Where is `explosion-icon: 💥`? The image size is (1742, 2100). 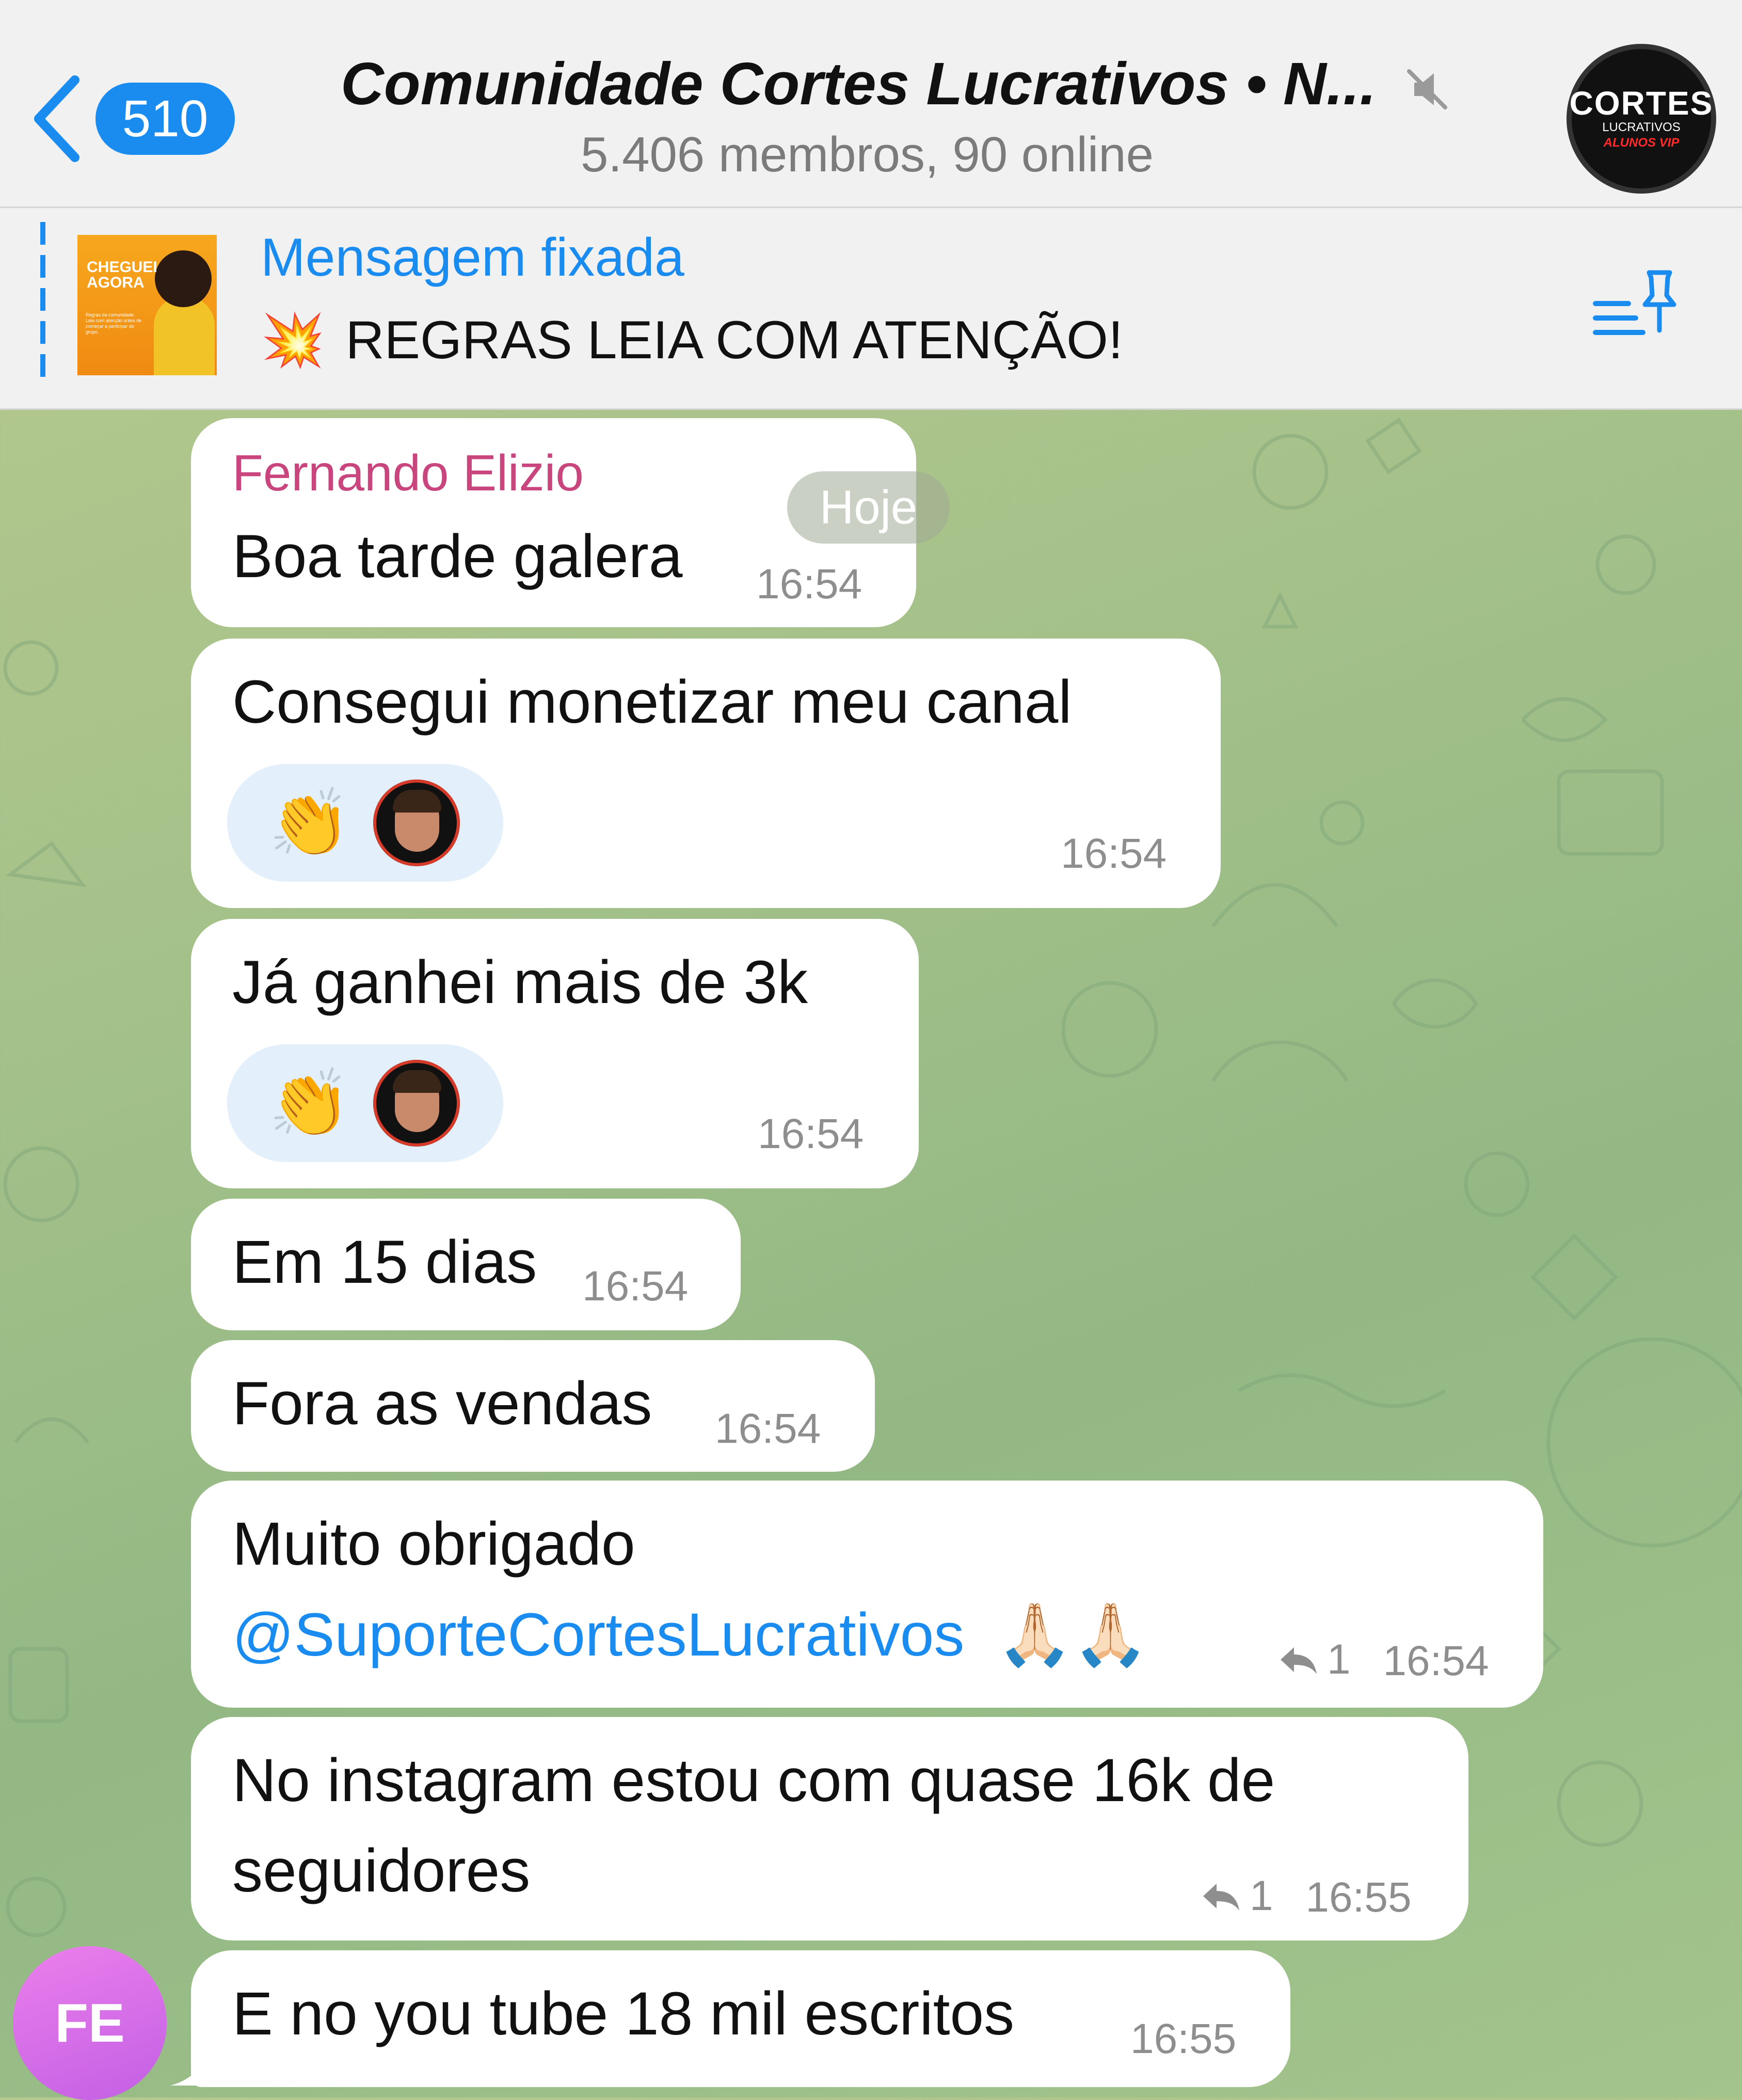 explosion-icon: 💥 is located at coordinates (293, 340).